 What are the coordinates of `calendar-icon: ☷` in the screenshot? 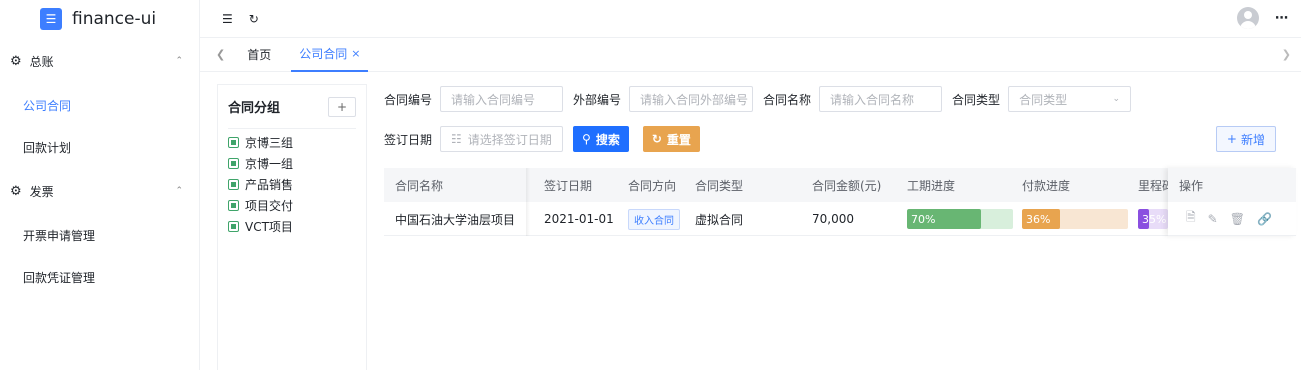 It's located at (456, 139).